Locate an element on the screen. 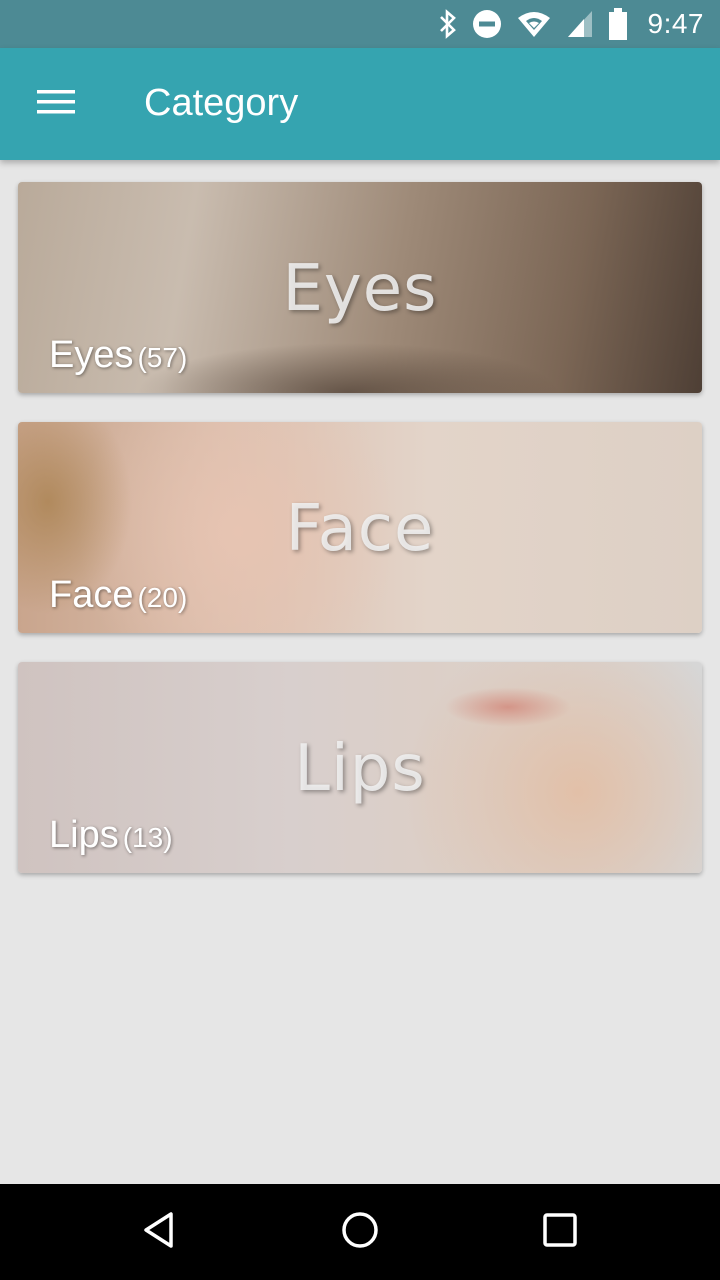 The height and width of the screenshot is (1280, 720). category-name: Lips is located at coordinates (84, 835).